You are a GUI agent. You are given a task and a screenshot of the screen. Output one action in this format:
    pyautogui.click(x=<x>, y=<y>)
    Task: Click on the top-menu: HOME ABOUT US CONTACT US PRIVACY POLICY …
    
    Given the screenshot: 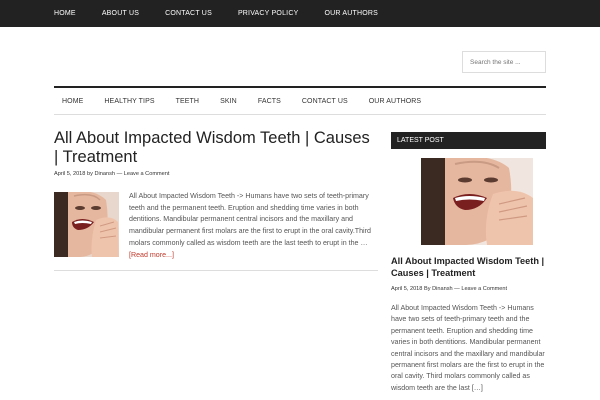 What is the action you would take?
    pyautogui.click(x=229, y=13)
    